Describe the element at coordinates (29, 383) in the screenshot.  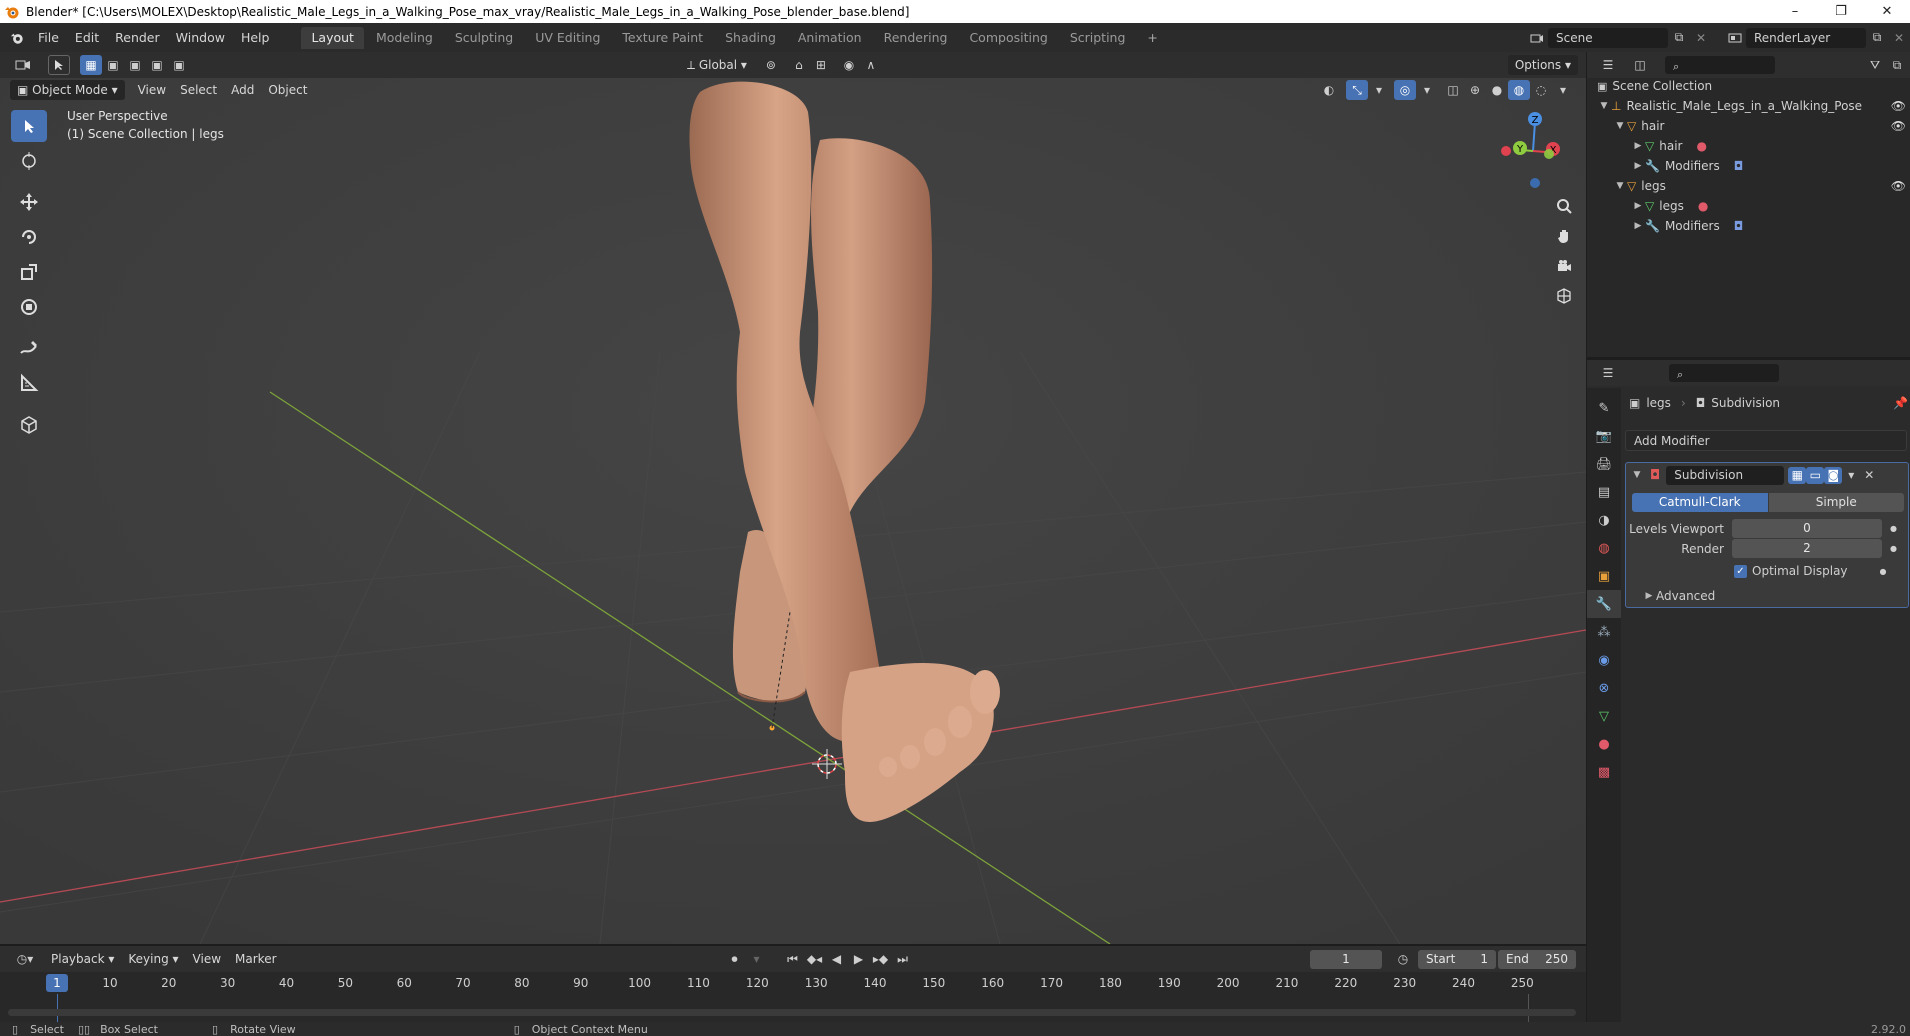
I see `measure-tool-icon` at that location.